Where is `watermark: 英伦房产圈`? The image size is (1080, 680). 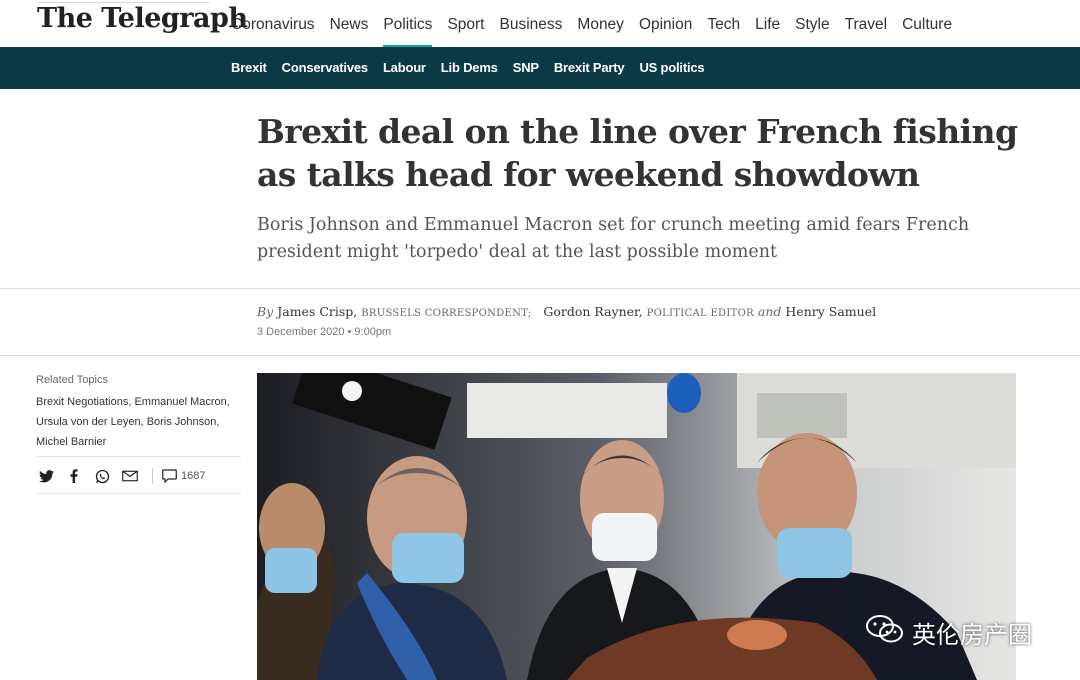 watermark: 英伦房产圈 is located at coordinates (949, 632).